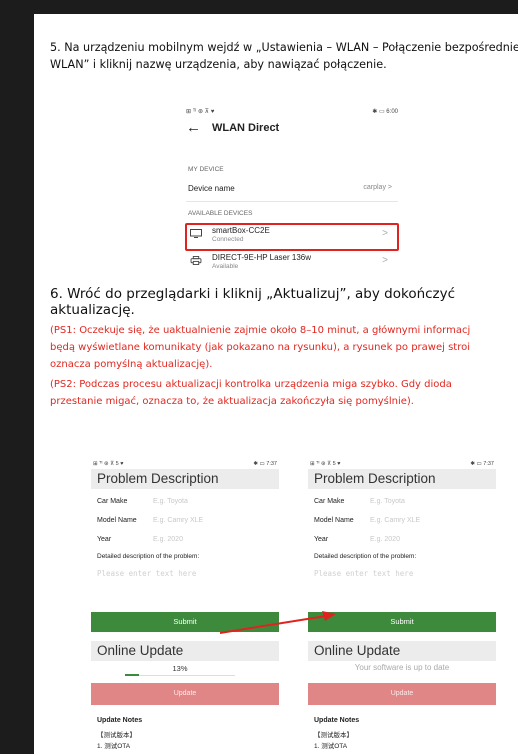 Image resolution: width=518 pixels, height=754 pixels. Describe the element at coordinates (131, 364) in the screenshot. I see `ps1-line: oznacza pomyślną aktualizację).` at that location.